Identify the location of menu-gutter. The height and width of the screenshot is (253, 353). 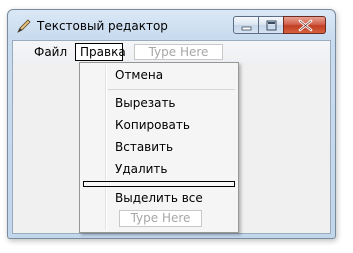
(106, 147).